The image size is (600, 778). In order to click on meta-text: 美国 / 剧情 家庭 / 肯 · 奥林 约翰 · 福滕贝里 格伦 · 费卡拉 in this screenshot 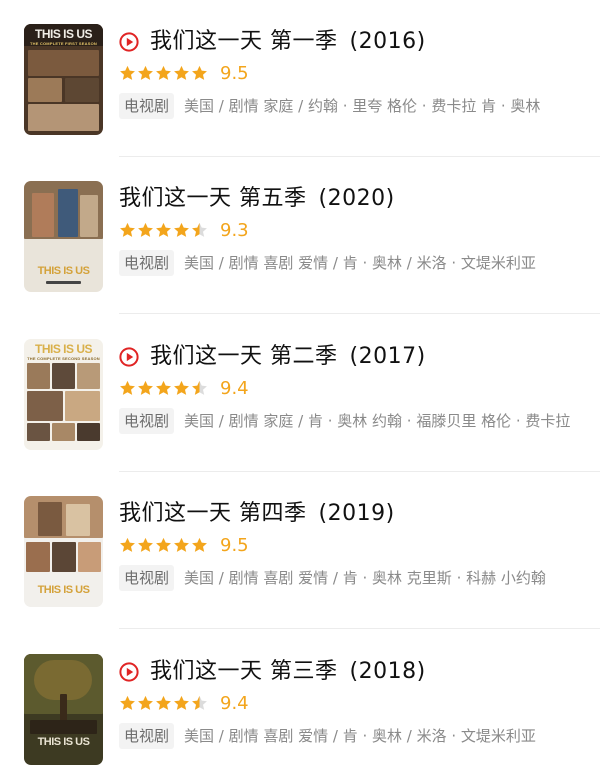, I will do `click(377, 421)`.